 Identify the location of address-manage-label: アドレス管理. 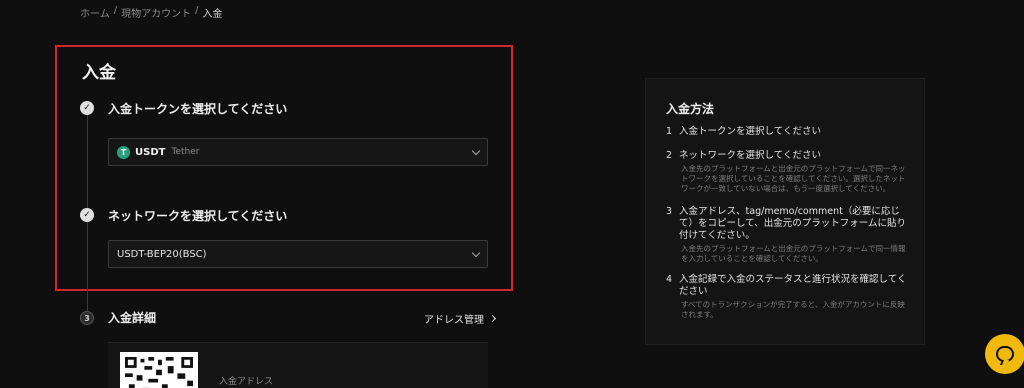
(454, 320).